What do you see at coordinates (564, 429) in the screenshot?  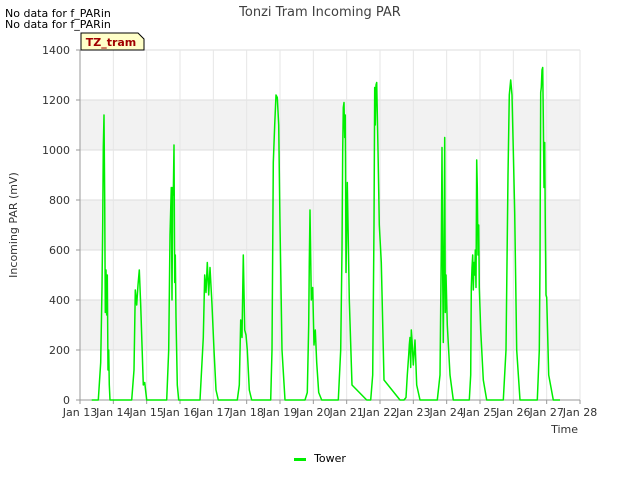 I see `x-axis-label: Time` at bounding box center [564, 429].